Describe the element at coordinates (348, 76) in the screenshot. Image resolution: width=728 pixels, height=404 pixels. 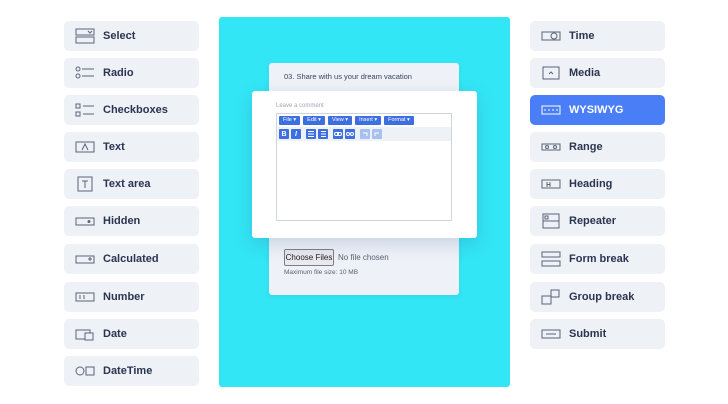
I see `question-title: 03. Share with us your dream vacation` at that location.